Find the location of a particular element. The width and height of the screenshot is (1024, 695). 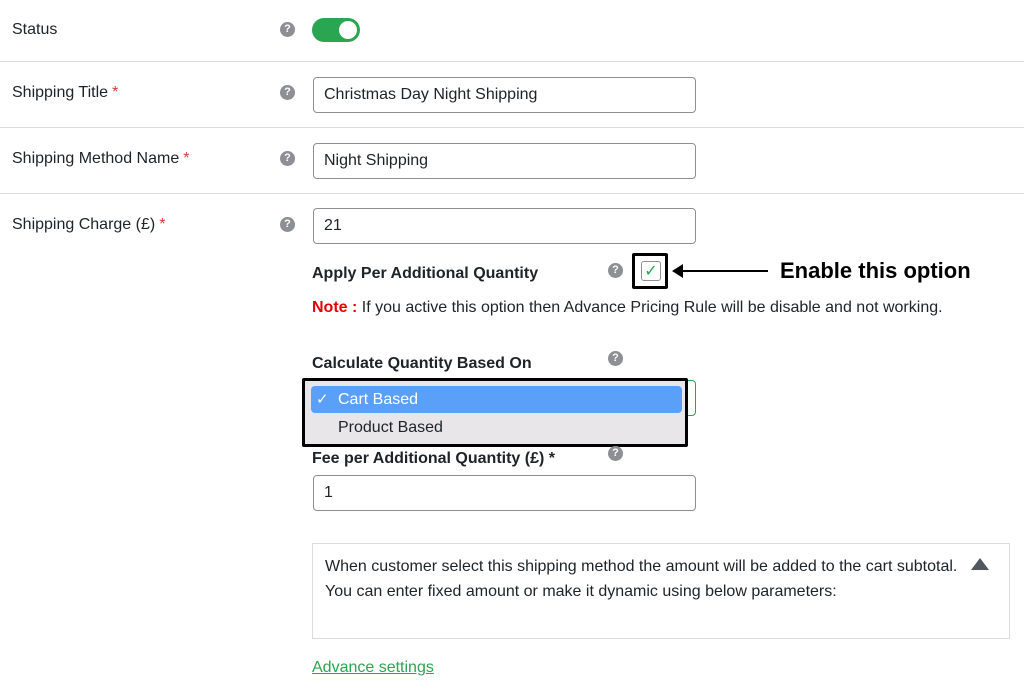

fee-per-quantity-input: 1 is located at coordinates (504, 493).